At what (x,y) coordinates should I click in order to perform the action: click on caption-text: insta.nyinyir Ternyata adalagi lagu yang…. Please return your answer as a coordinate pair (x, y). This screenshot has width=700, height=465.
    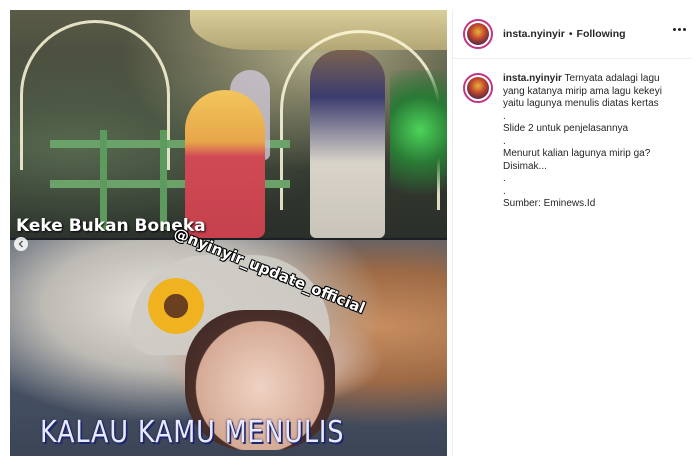
    Looking at the image, I should click on (592, 142).